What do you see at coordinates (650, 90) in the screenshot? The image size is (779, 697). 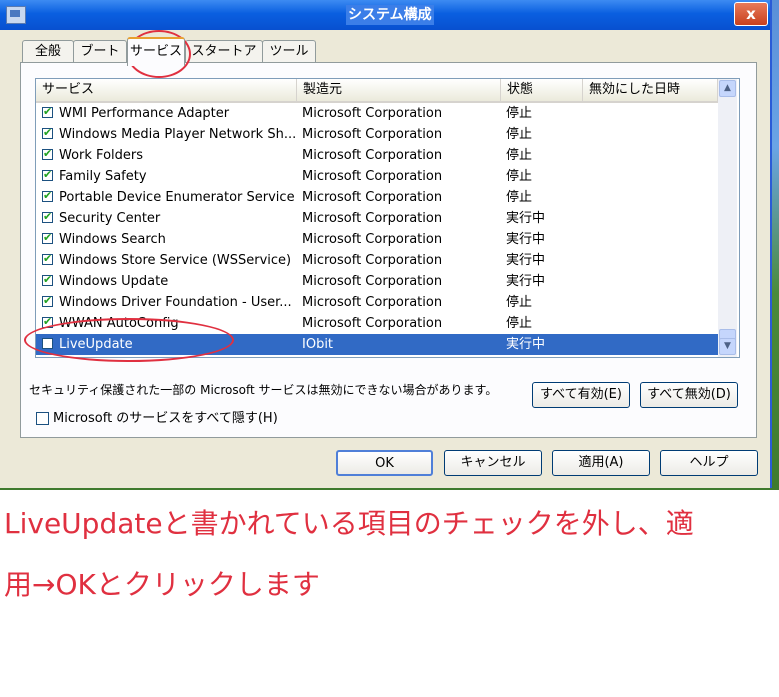 I see `column-header-disabled-date: 無効にした日時` at bounding box center [650, 90].